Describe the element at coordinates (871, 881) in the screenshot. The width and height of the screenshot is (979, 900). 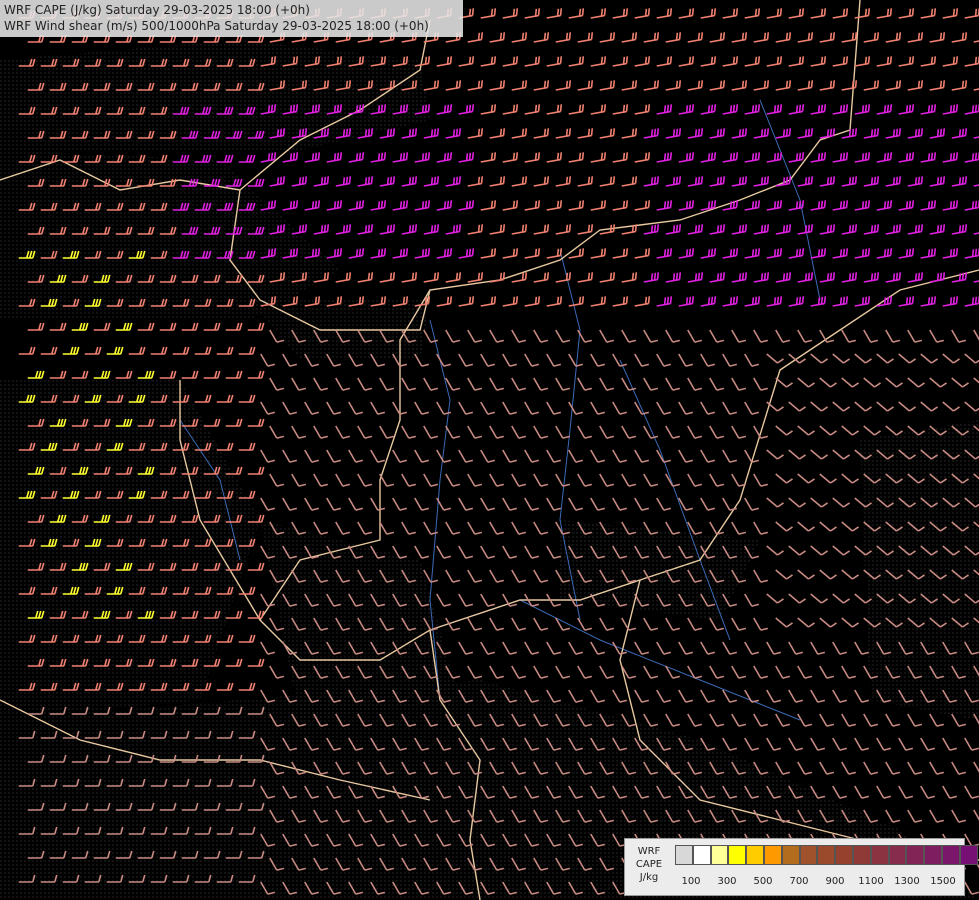
I see `legend-tick-label: 1100` at that location.